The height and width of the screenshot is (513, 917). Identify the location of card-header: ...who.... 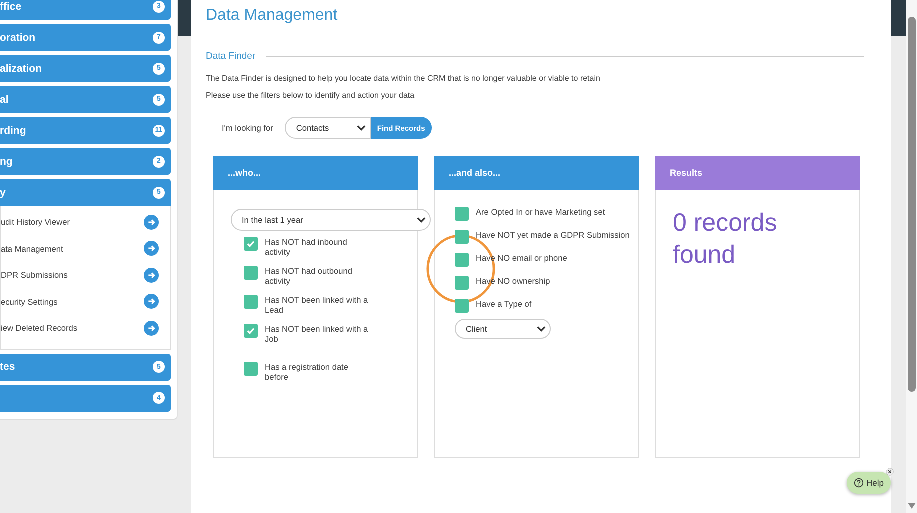
(315, 173).